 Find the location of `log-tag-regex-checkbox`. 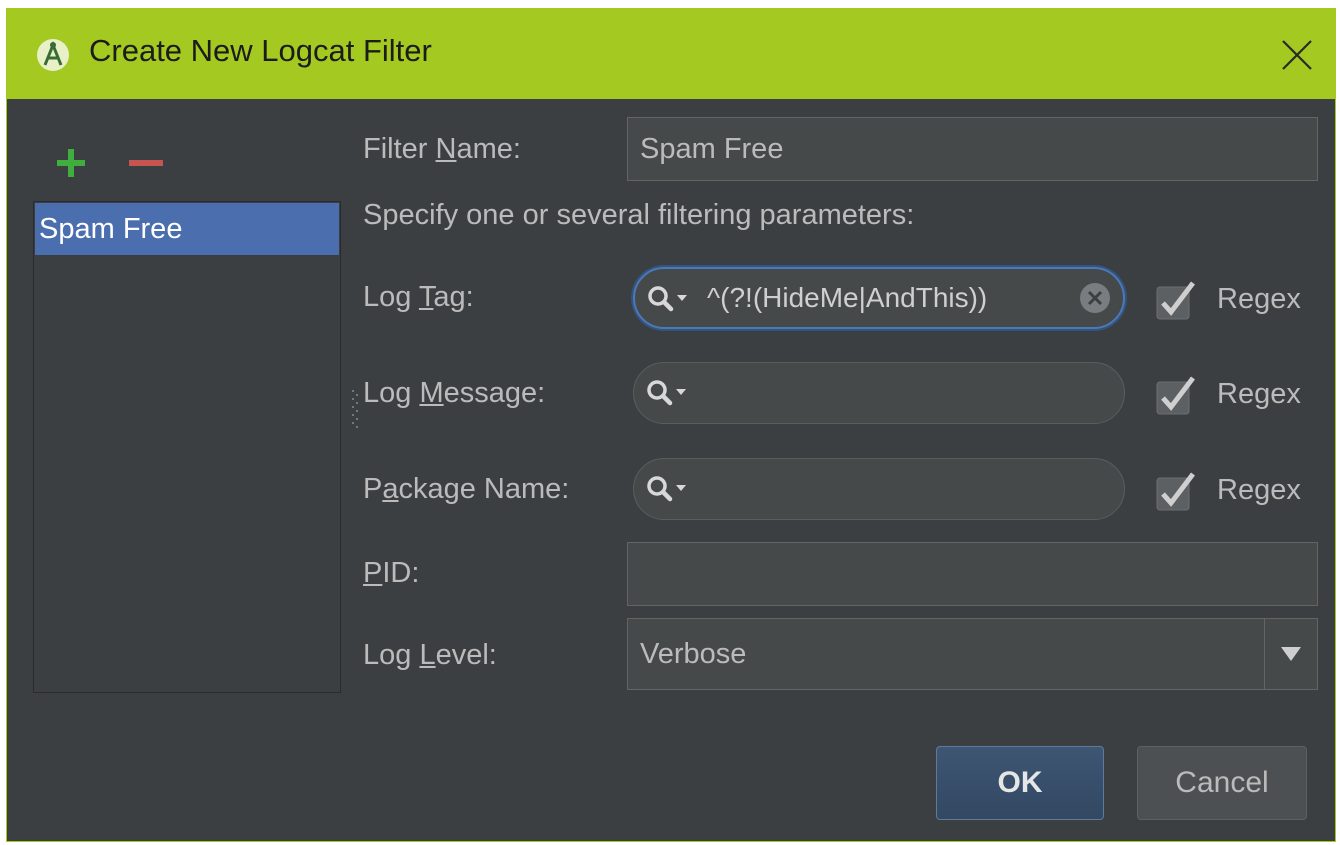

log-tag-regex-checkbox is located at coordinates (1176, 301).